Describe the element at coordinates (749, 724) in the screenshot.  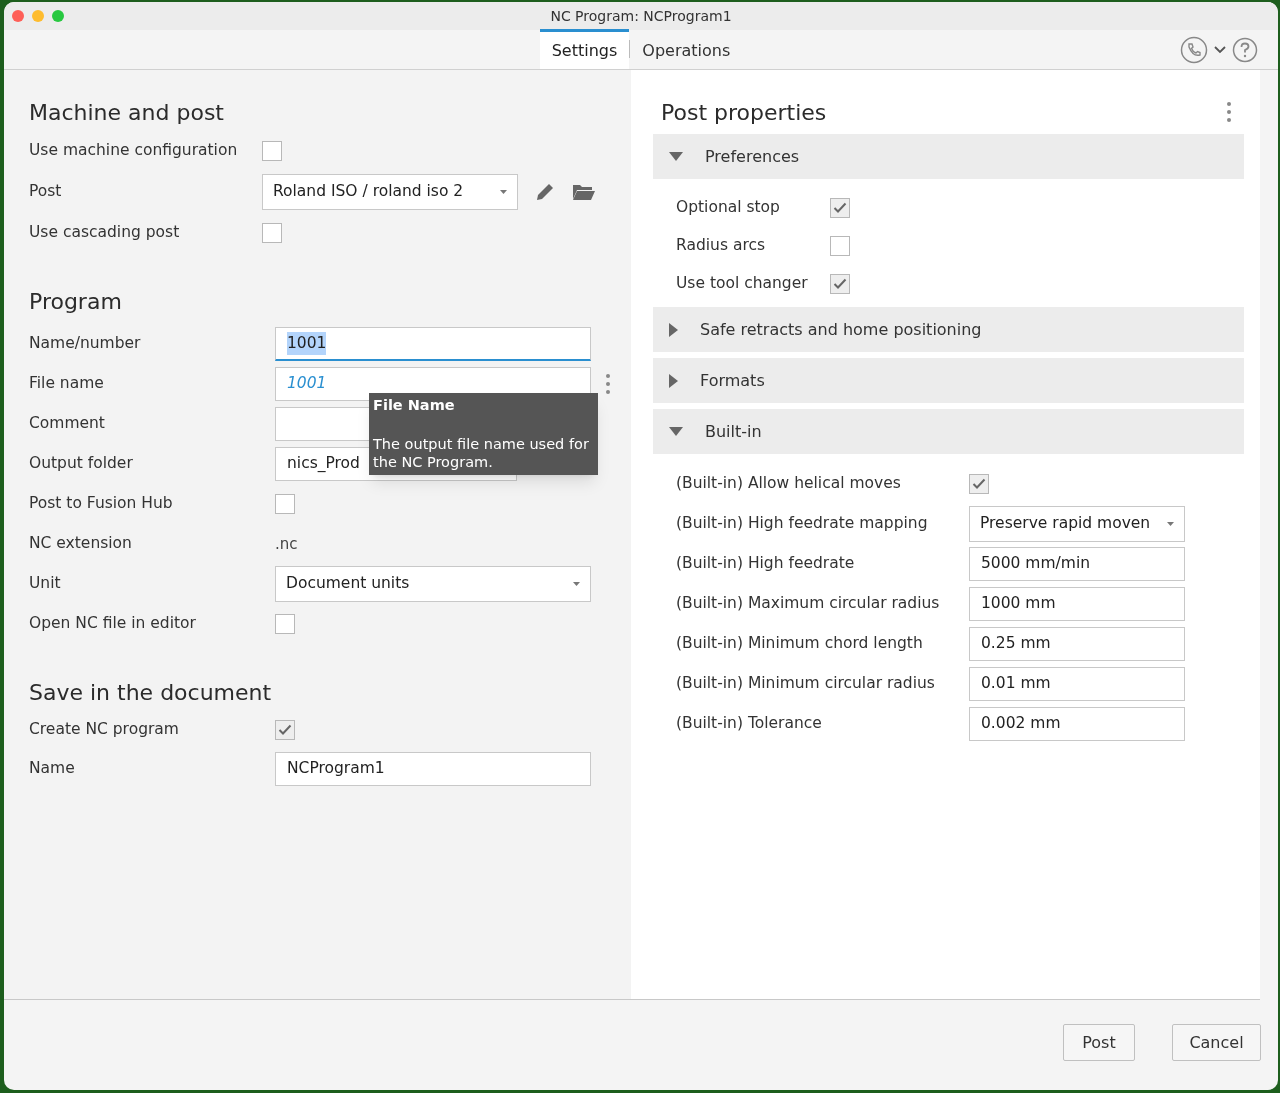
I see `field-label: (Built-in) Tolerance` at that location.